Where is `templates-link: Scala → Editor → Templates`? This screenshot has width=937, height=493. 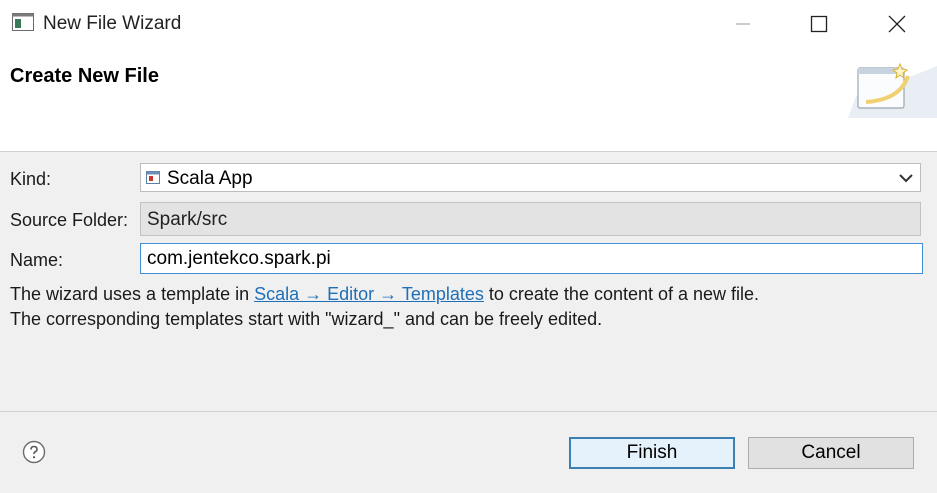
templates-link: Scala → Editor → Templates is located at coordinates (369, 294).